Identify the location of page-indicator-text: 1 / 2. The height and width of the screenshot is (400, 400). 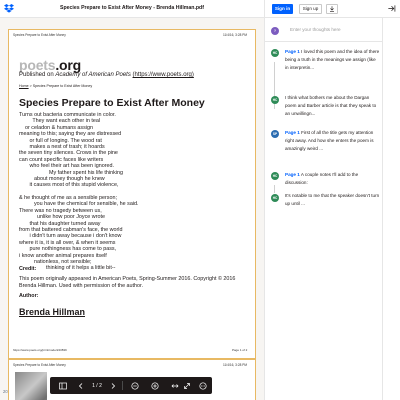
(97, 385).